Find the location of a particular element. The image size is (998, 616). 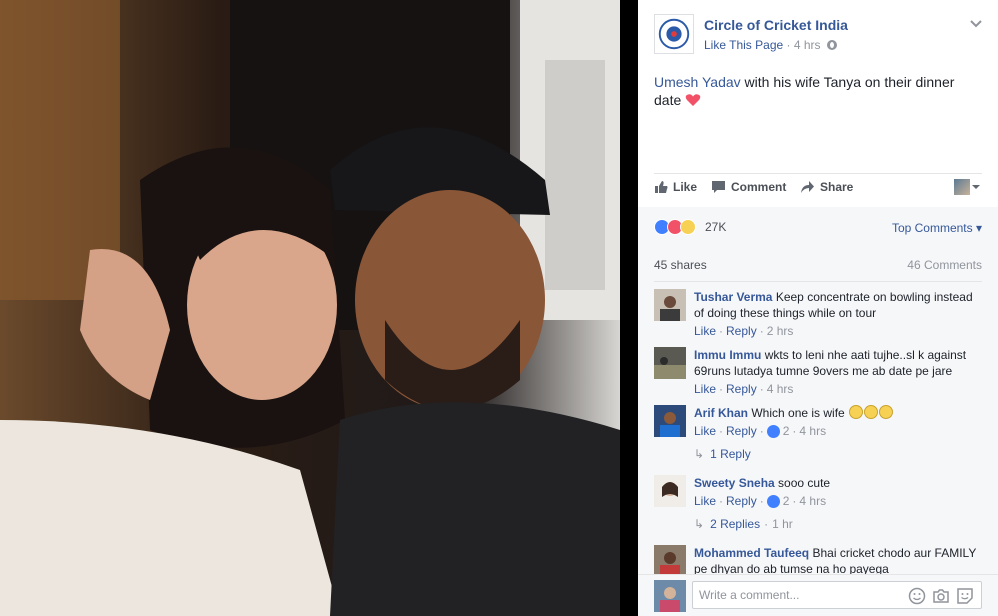

page-avatar is located at coordinates (674, 34).